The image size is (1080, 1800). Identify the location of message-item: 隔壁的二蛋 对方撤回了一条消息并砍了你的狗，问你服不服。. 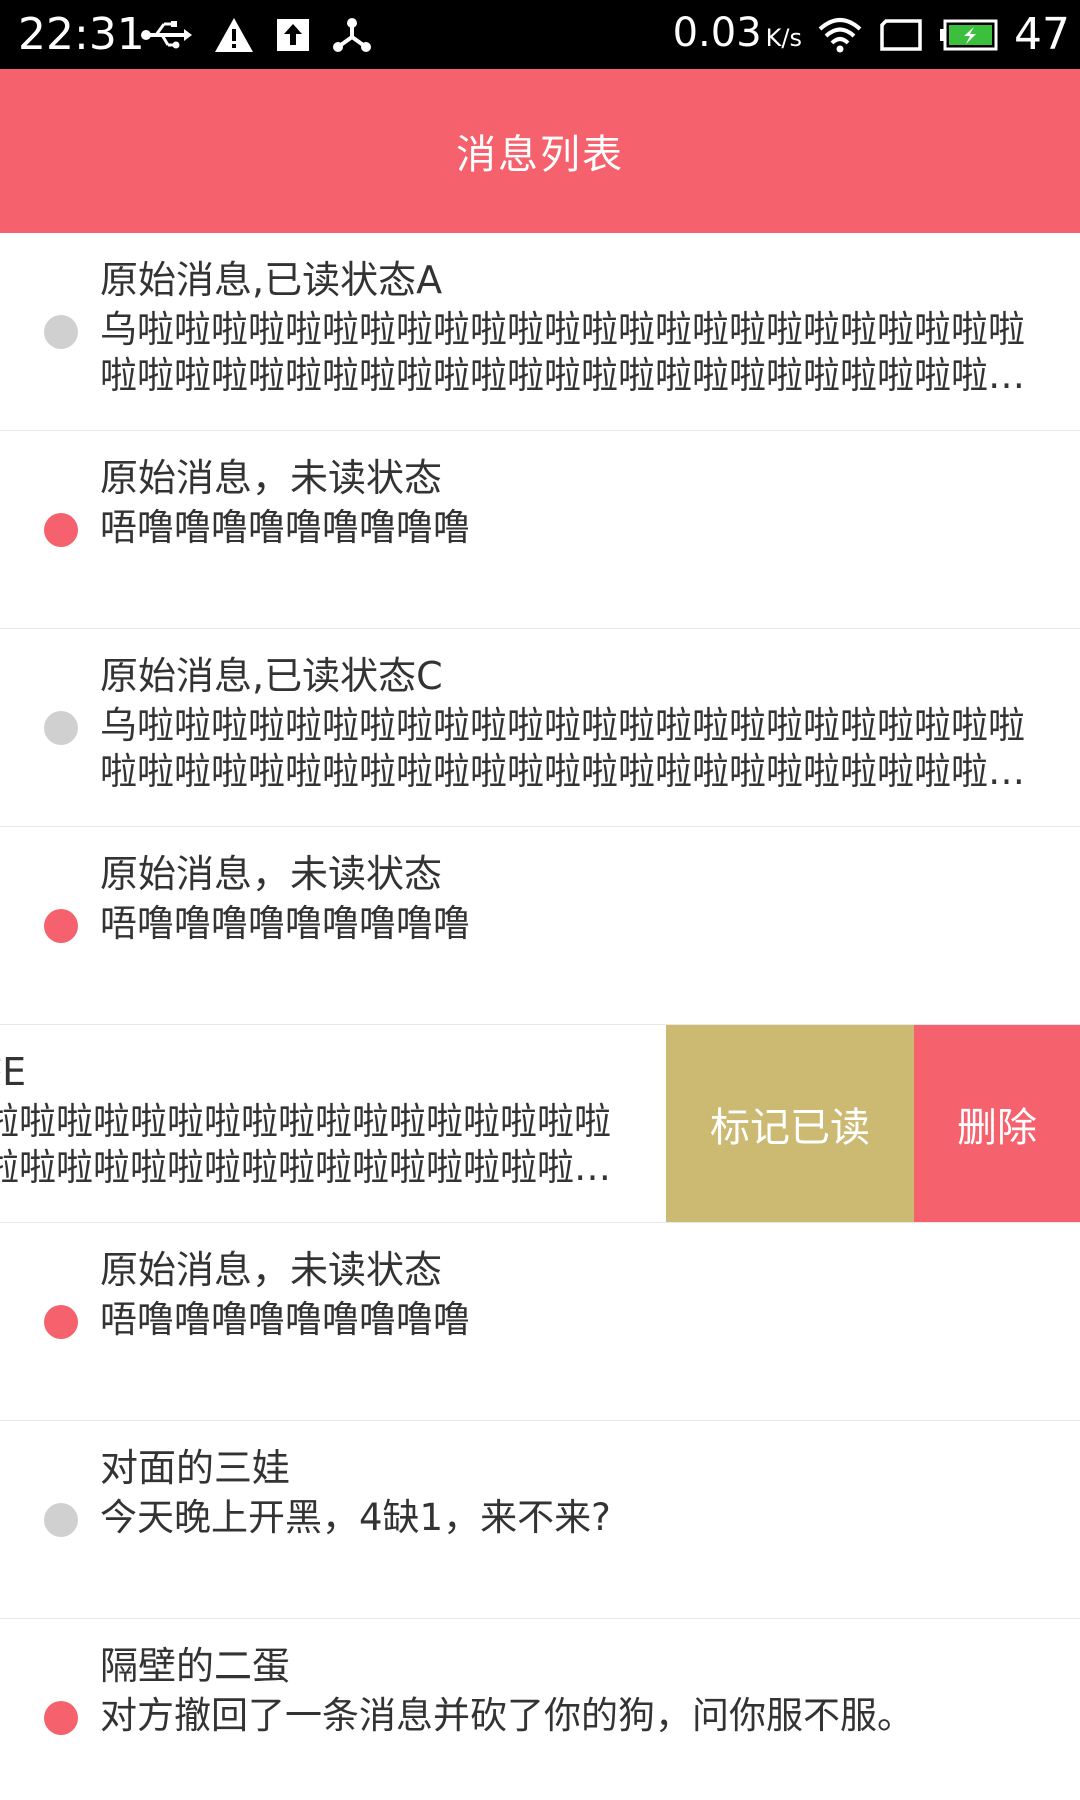
(540, 1709).